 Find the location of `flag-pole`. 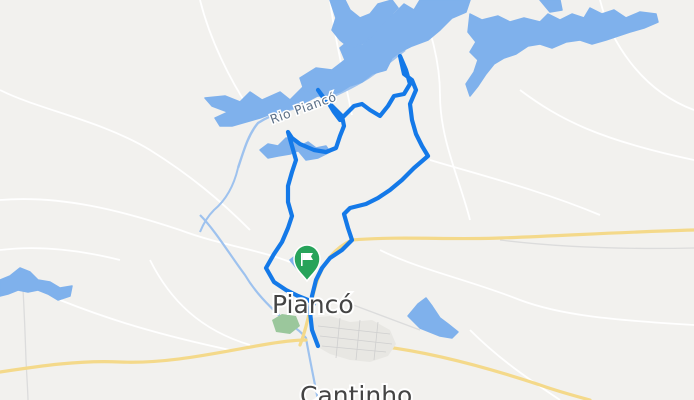

flag-pole is located at coordinates (302, 259).